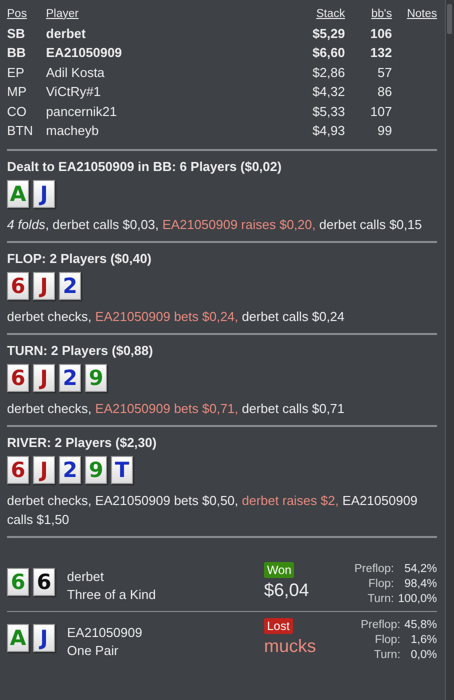 This screenshot has height=700, width=454. Describe the element at coordinates (368, 14) in the screenshot. I see `column-header: bb's` at that location.